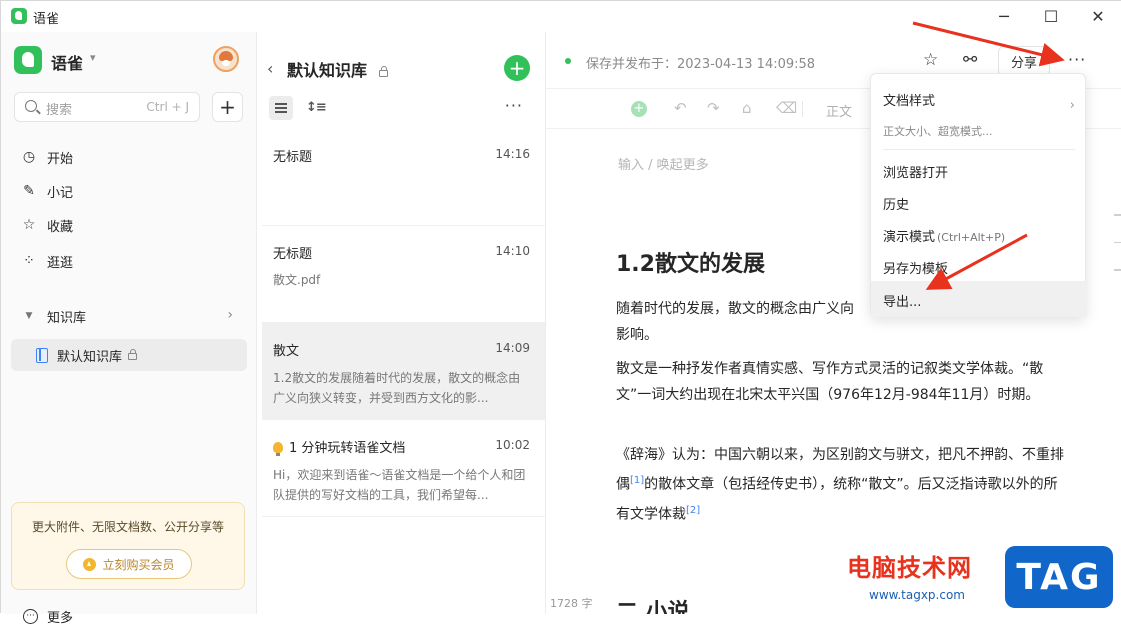 This screenshot has height=630, width=1121. What do you see at coordinates (970, 60) in the screenshot?
I see `share-network-icon: ⚯` at bounding box center [970, 60].